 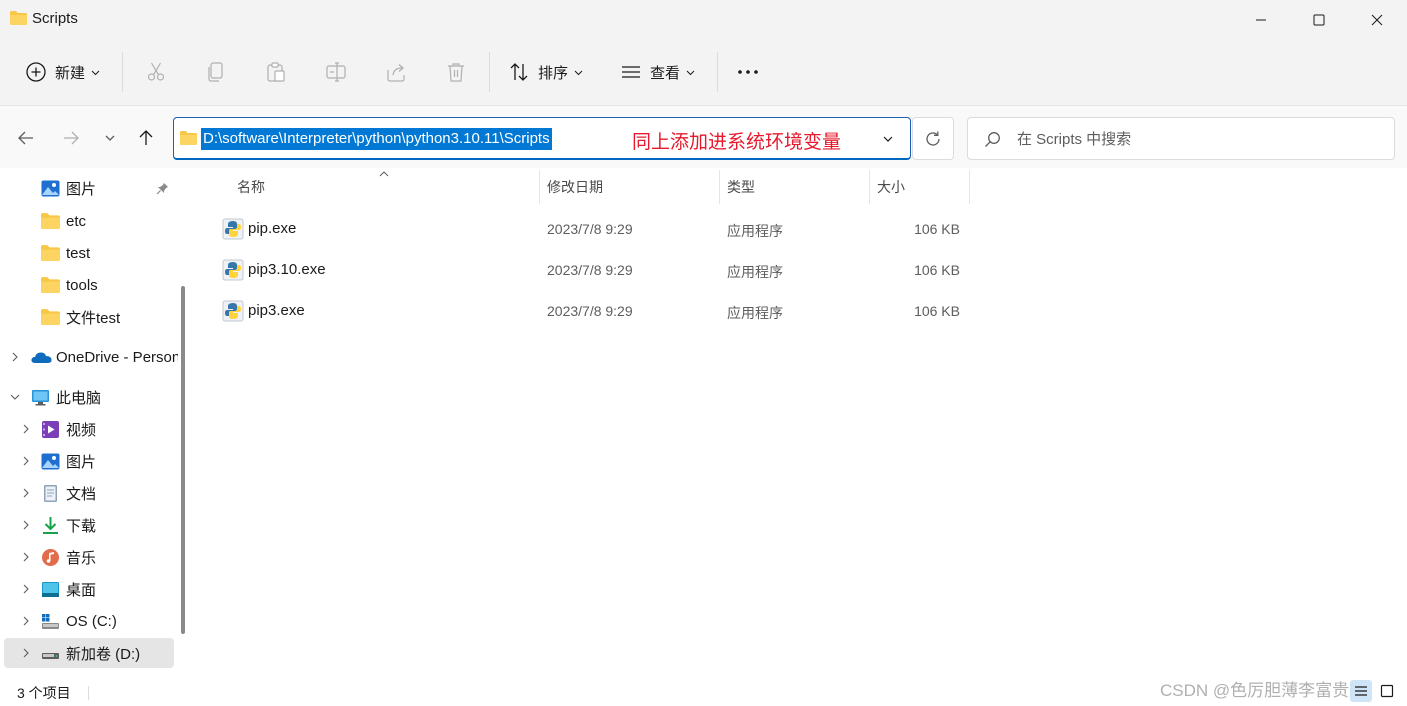 I want to click on rename-icon, so click(x=336, y=72).